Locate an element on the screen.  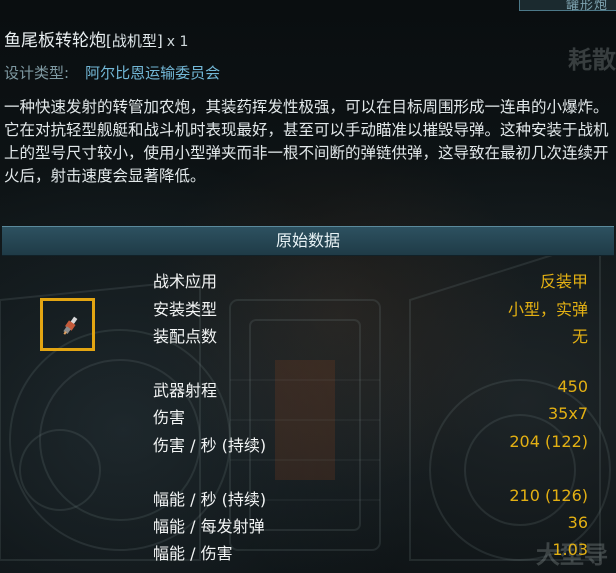
top-corner-label: 罐形炮 is located at coordinates (586, 6).